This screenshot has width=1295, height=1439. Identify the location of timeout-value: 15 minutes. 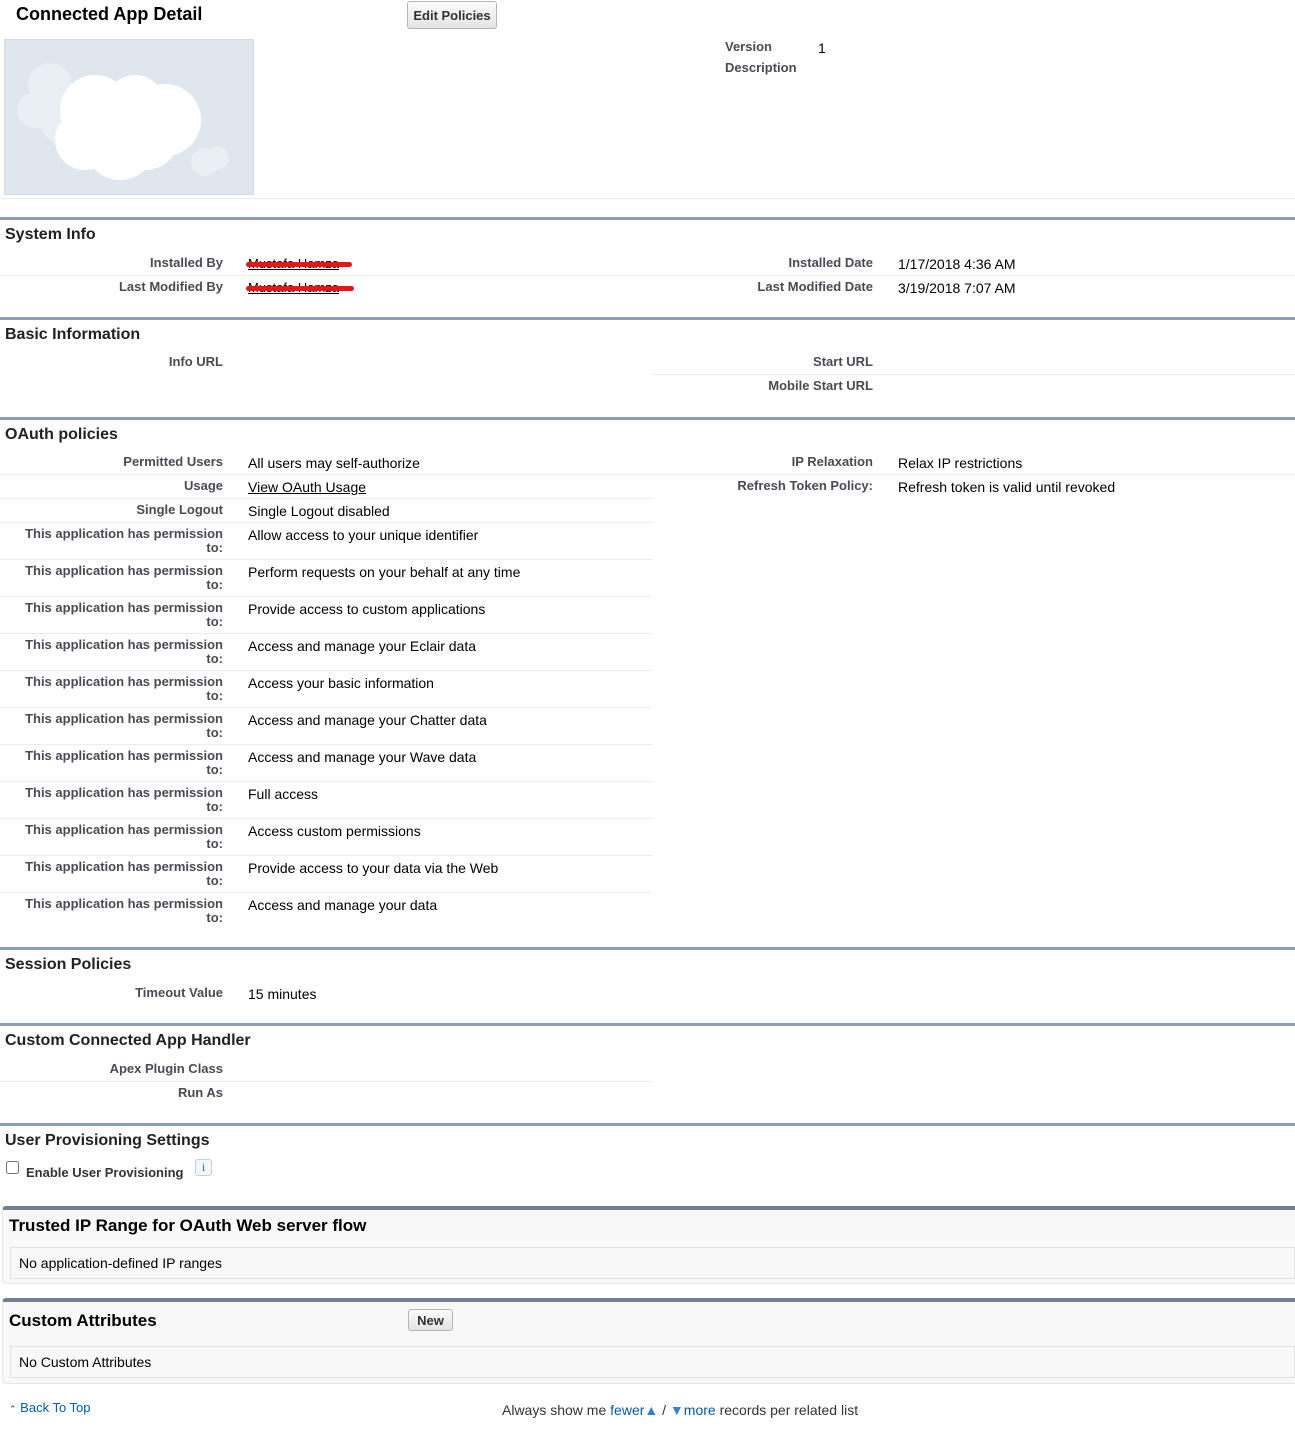
(282, 994).